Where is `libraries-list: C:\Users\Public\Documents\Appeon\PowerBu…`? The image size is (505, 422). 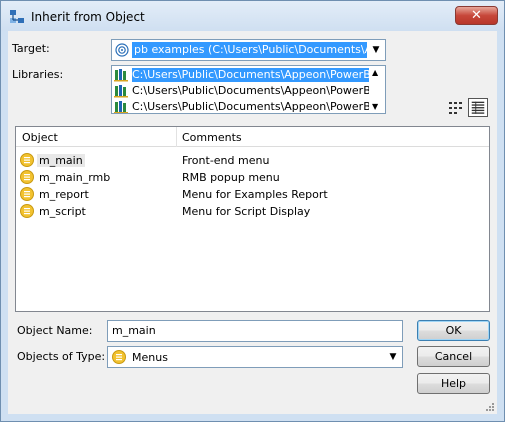
libraries-list: C:\Users\Public\Documents\Appeon\PowerBu… is located at coordinates (248, 89).